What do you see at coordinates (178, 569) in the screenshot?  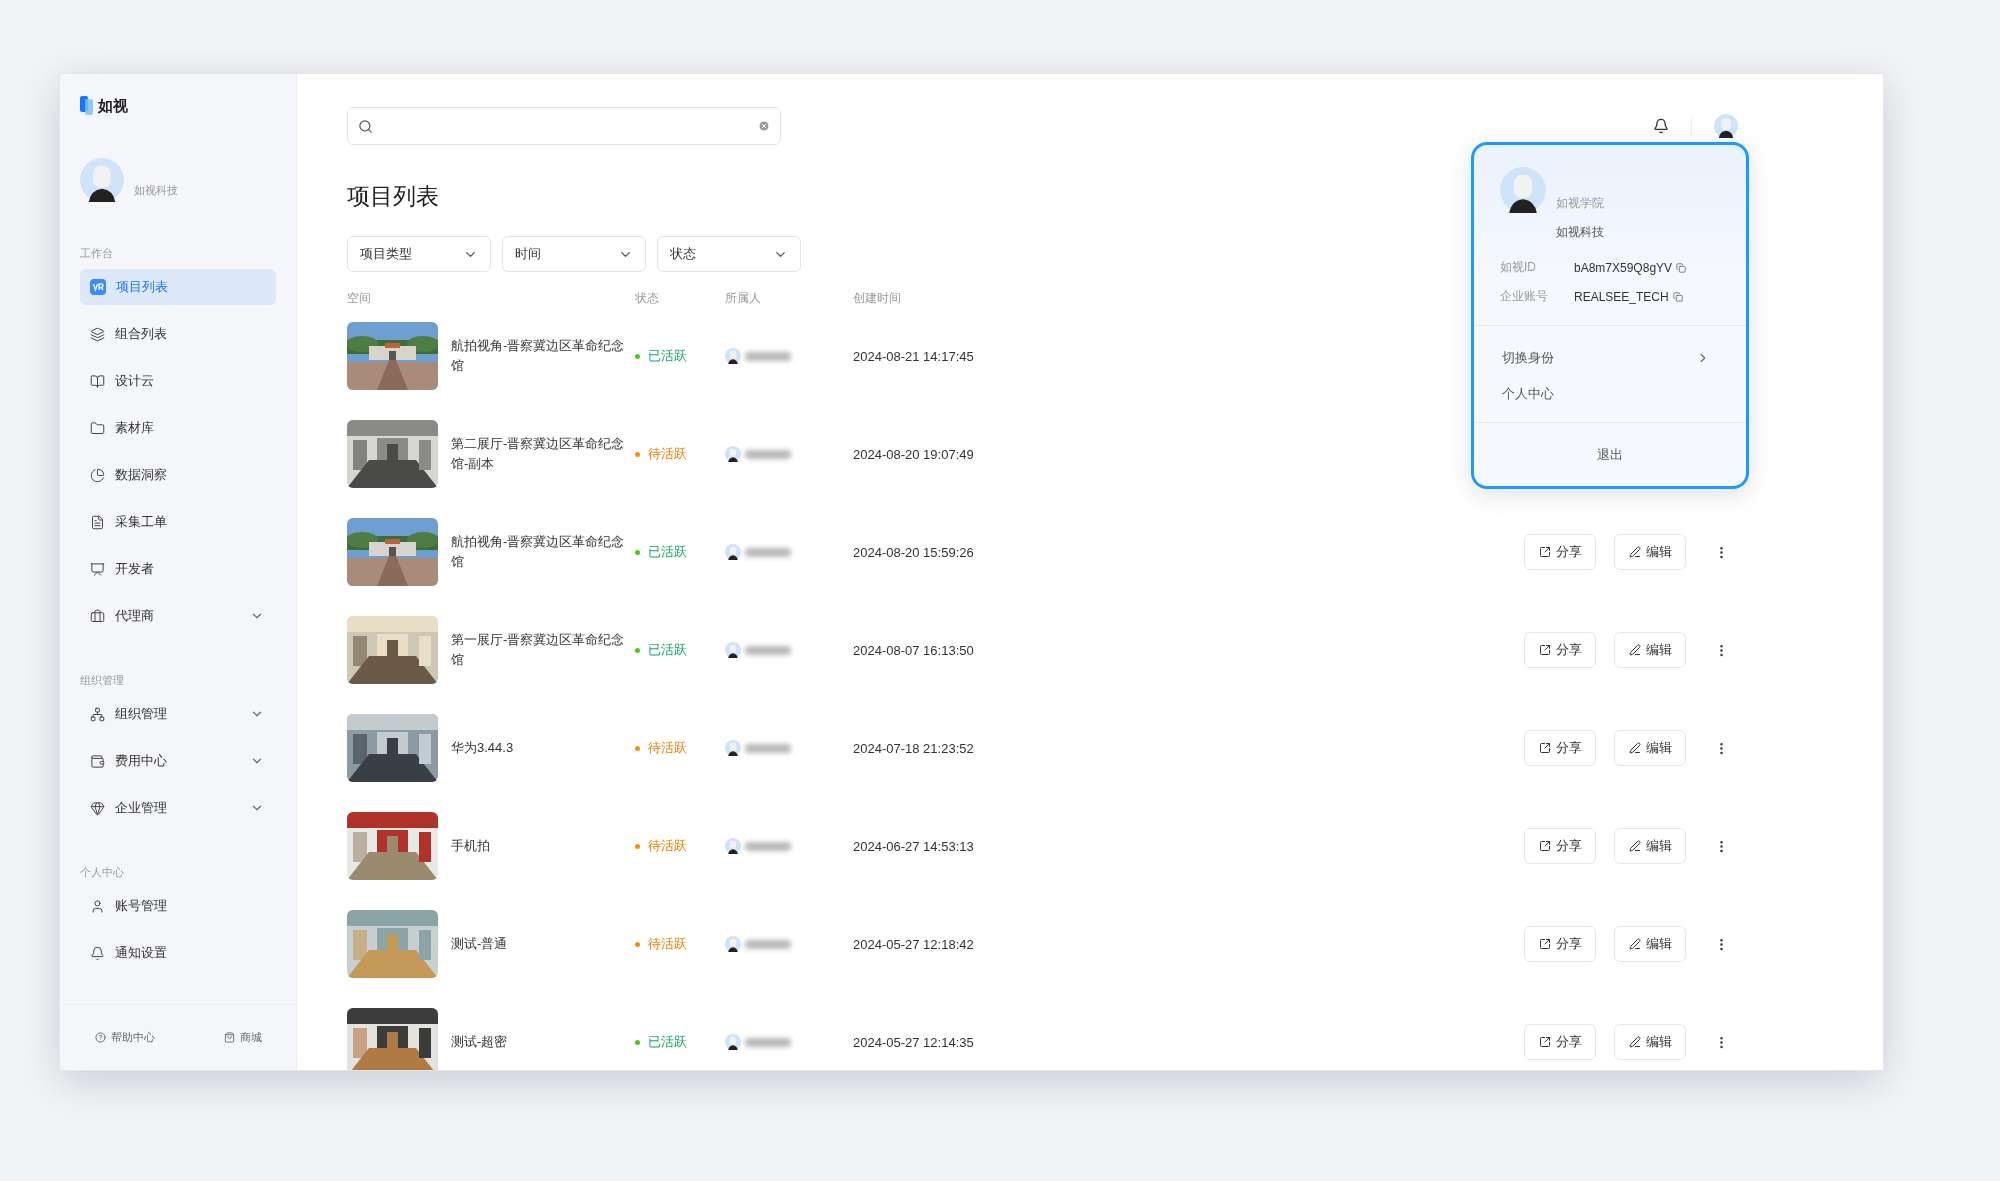 I see `sidebar-item: 开发者` at bounding box center [178, 569].